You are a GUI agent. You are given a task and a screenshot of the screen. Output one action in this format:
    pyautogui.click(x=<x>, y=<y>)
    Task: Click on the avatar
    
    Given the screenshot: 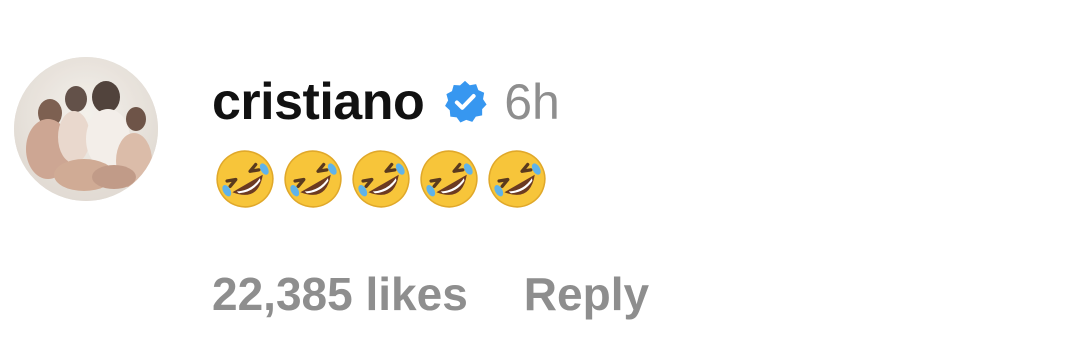 What is the action you would take?
    pyautogui.click(x=86, y=129)
    